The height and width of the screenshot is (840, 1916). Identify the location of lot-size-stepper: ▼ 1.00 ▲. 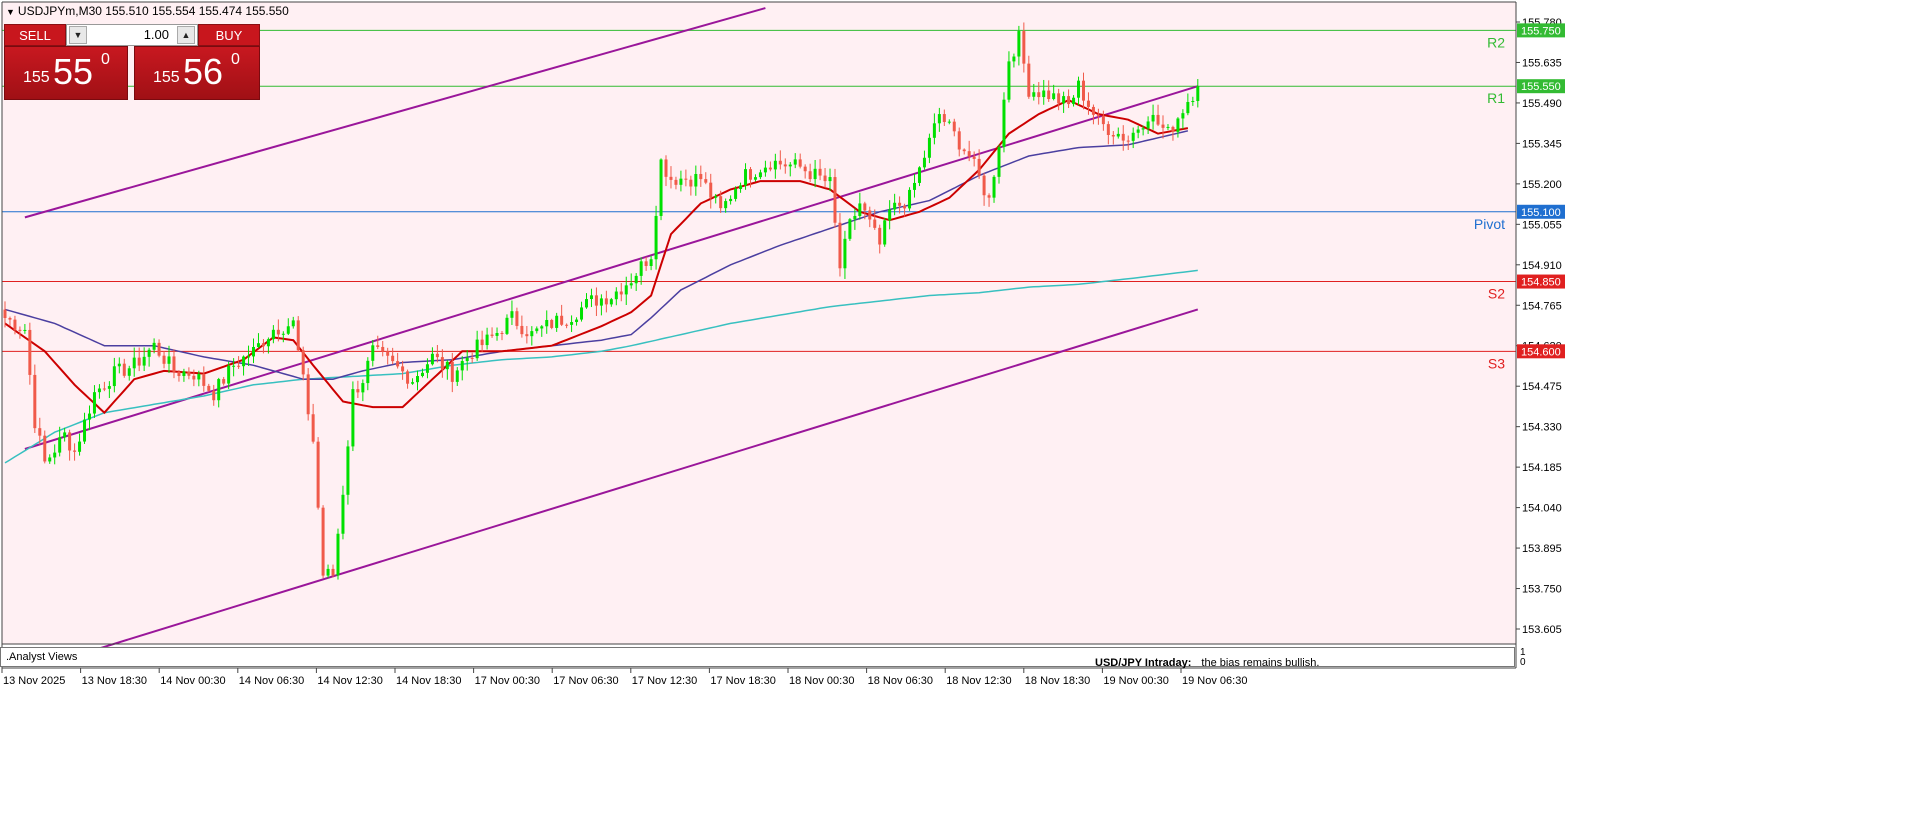
(132, 35).